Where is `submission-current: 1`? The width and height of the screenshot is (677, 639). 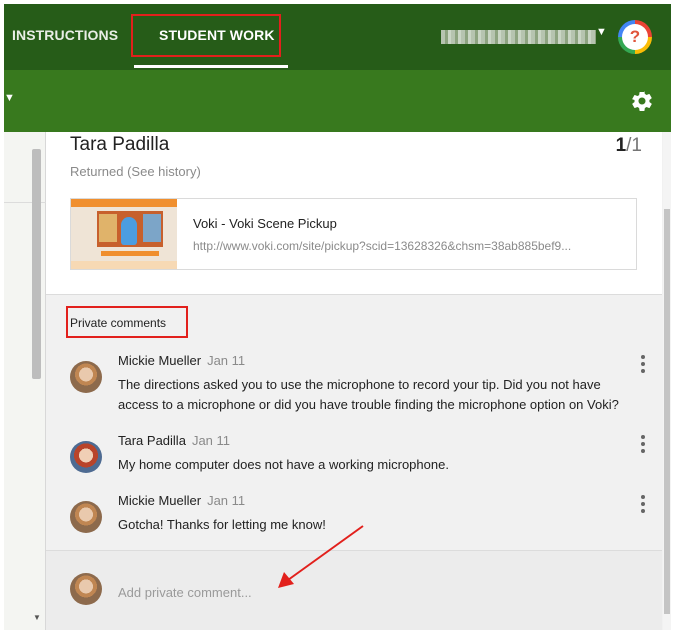 submission-current: 1 is located at coordinates (621, 145).